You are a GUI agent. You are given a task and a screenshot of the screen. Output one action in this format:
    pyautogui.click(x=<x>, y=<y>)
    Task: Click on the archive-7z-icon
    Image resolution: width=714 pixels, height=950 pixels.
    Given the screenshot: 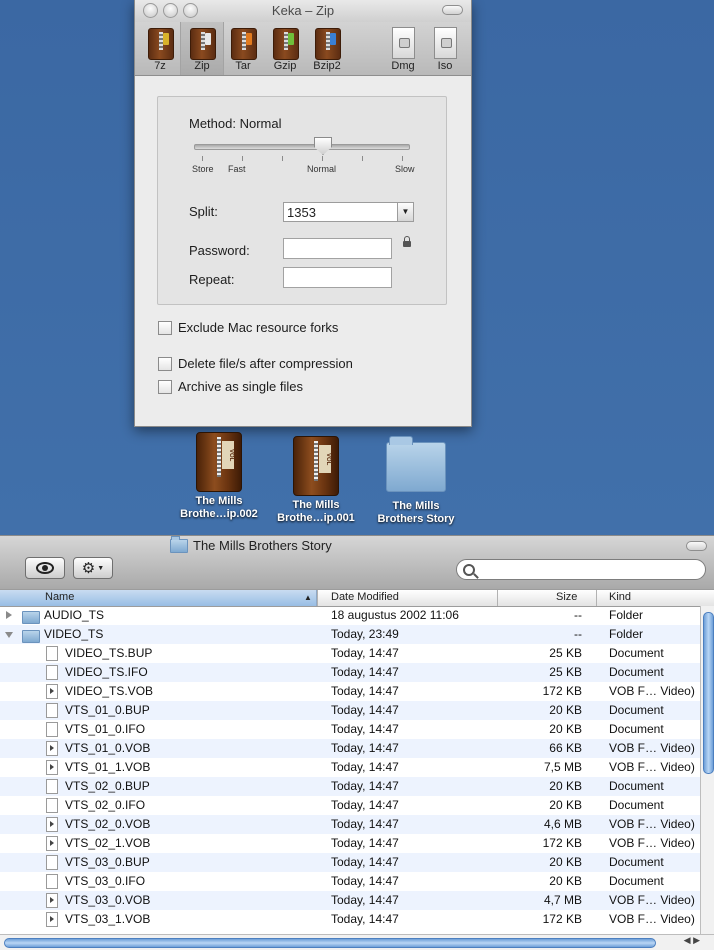 What is the action you would take?
    pyautogui.click(x=161, y=44)
    